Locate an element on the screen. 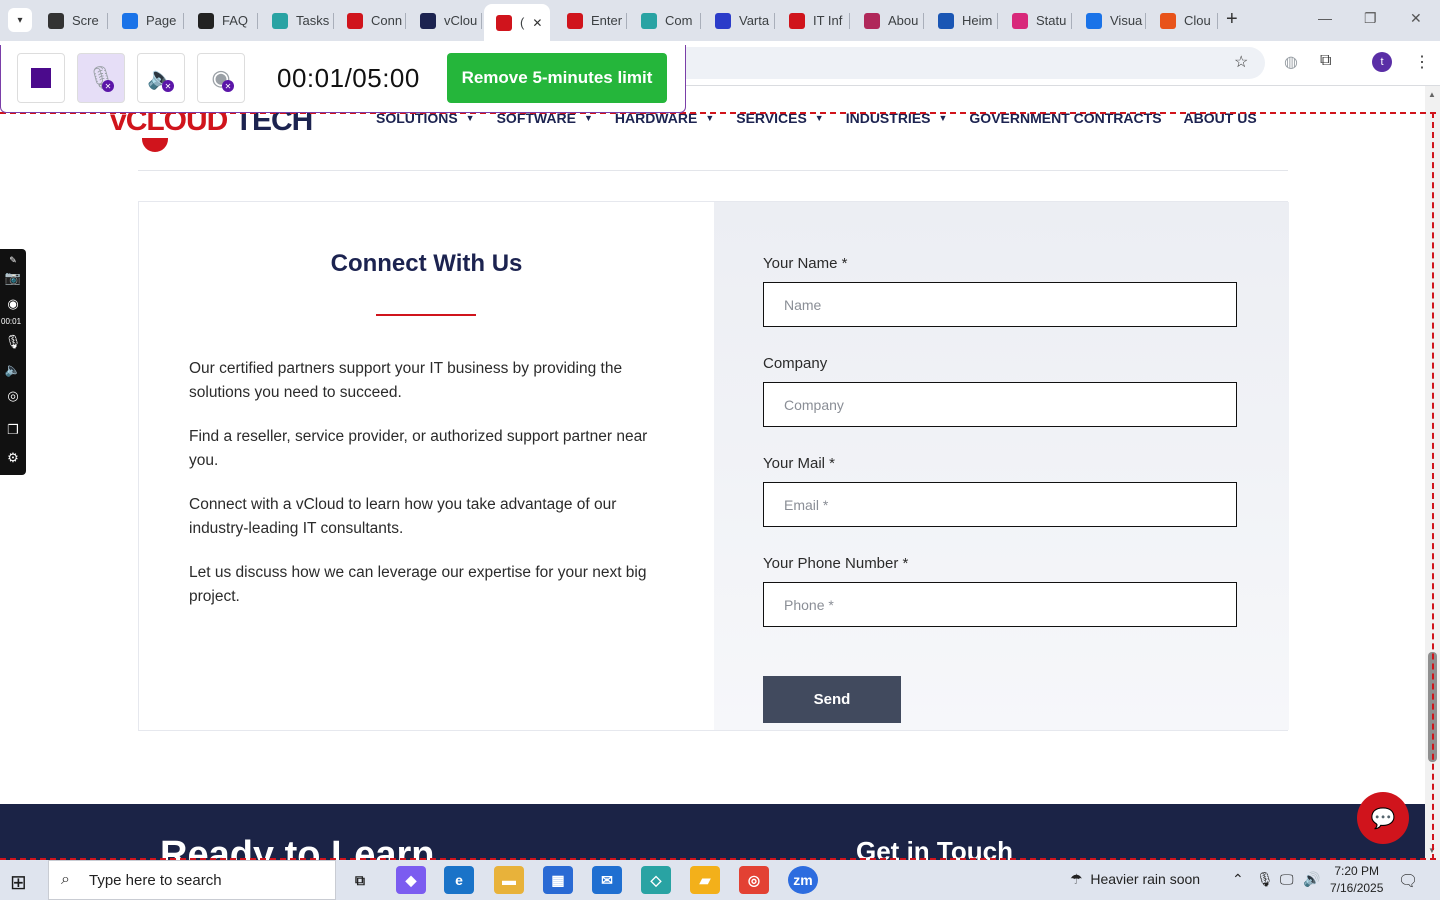 The width and height of the screenshot is (1440, 900). profile-avatar: t is located at coordinates (1382, 62).